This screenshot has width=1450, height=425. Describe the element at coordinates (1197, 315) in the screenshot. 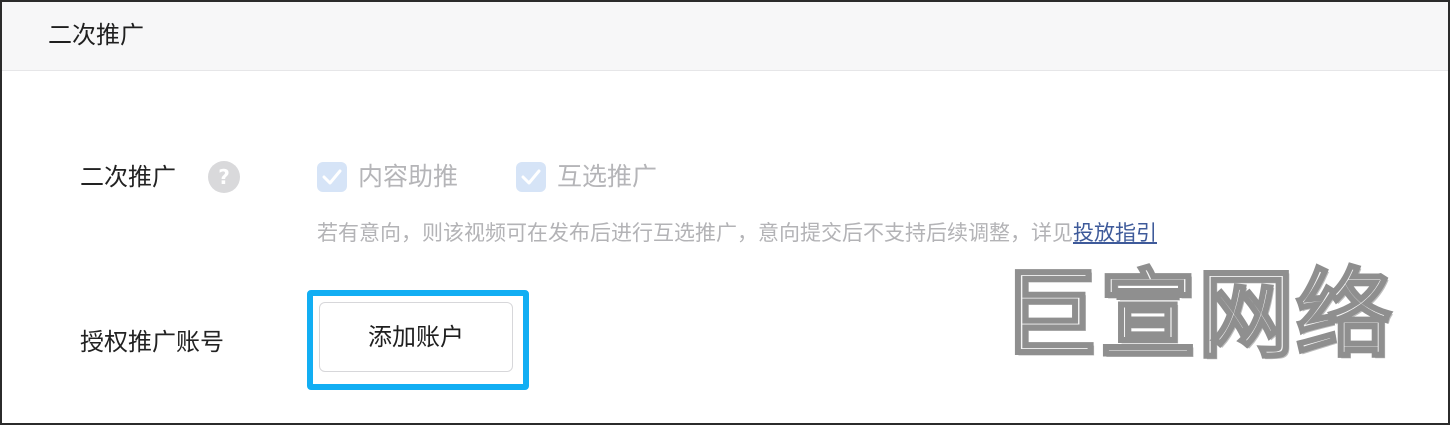

I see `watermark-logo: 巨宣网络` at that location.